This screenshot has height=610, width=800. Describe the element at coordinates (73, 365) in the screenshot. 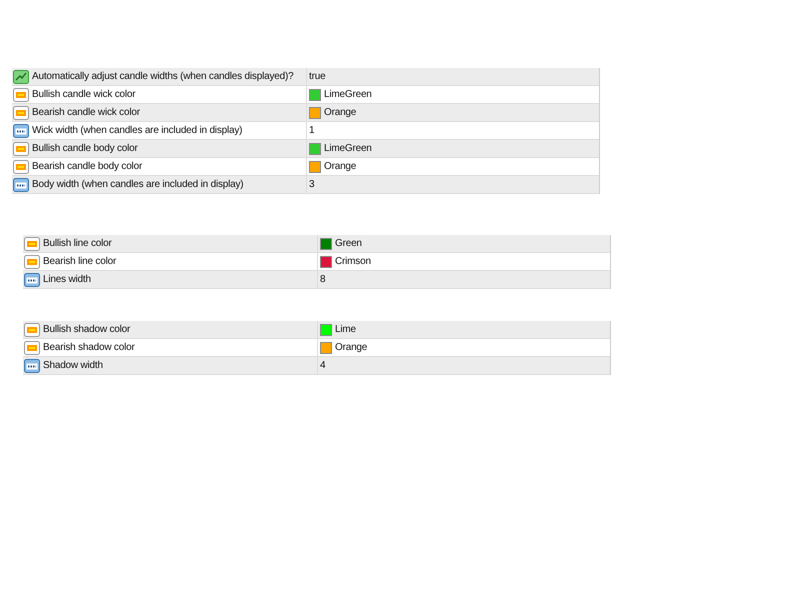

I see `property-name: Shadow width` at that location.